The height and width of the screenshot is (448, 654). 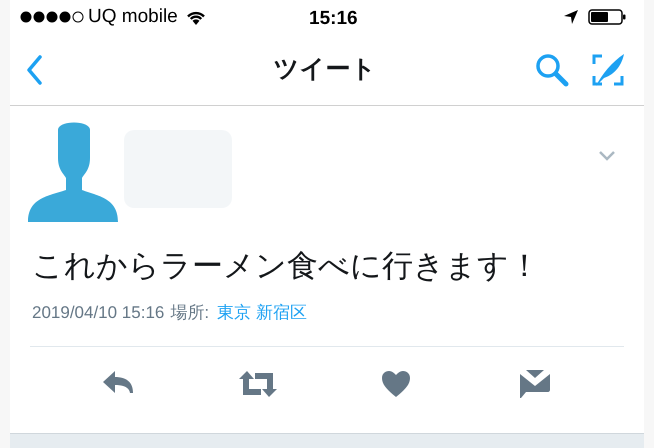 What do you see at coordinates (552, 70) in the screenshot?
I see `search-button` at bounding box center [552, 70].